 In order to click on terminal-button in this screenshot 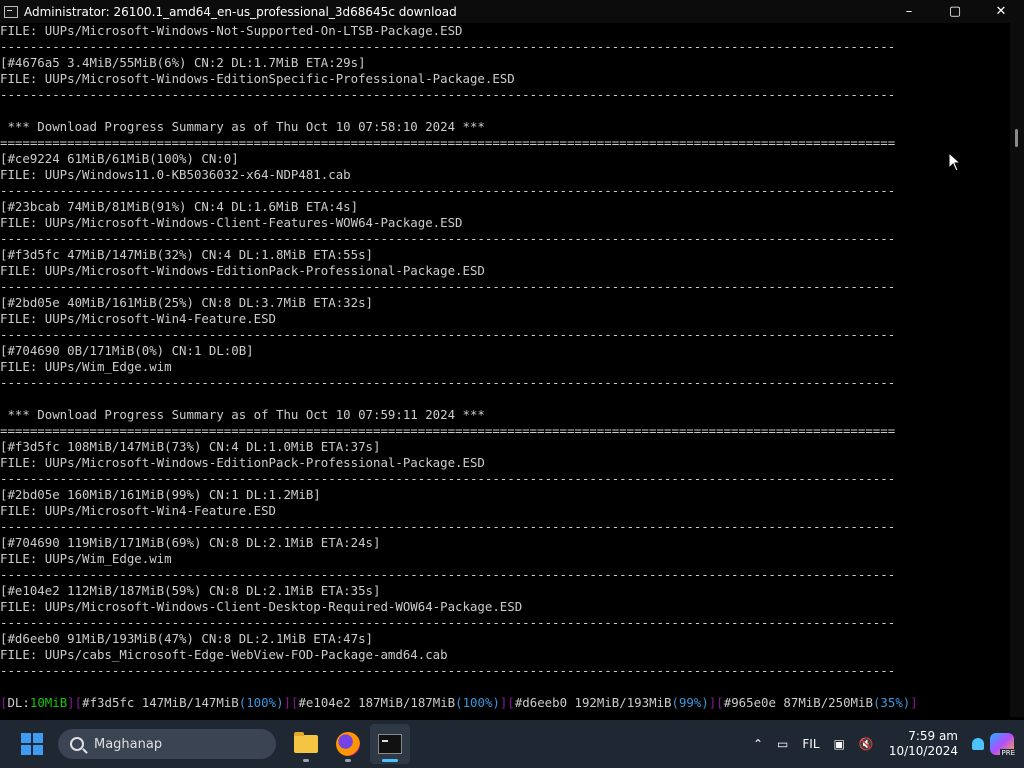, I will do `click(390, 744)`.